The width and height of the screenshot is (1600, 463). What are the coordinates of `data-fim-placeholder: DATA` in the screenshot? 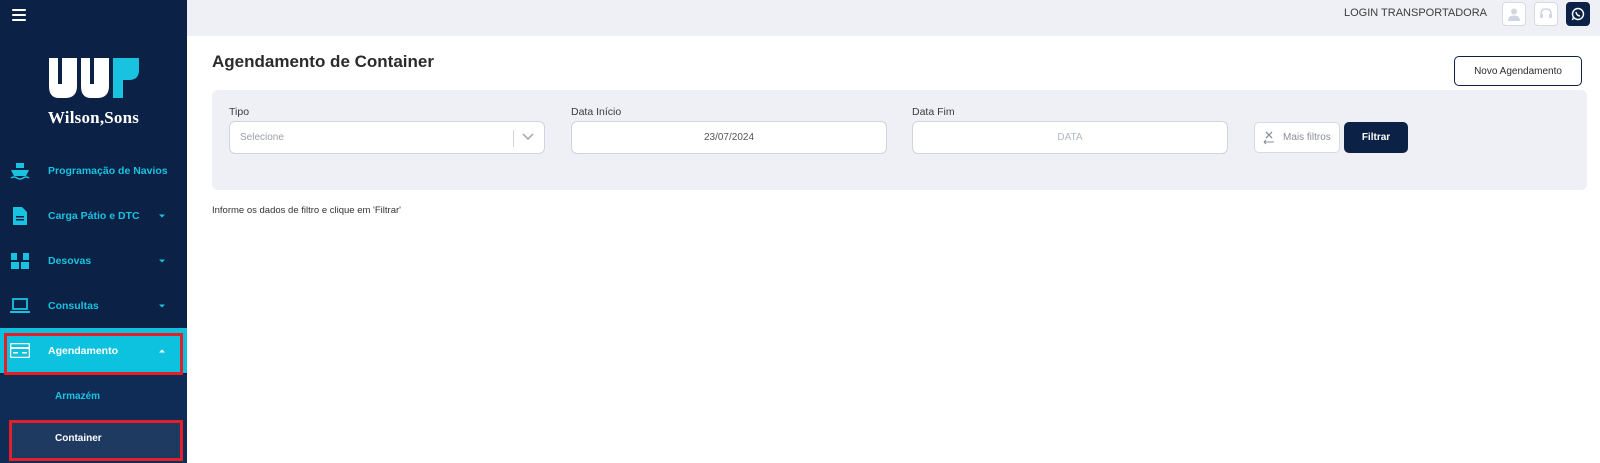 It's located at (1070, 137).